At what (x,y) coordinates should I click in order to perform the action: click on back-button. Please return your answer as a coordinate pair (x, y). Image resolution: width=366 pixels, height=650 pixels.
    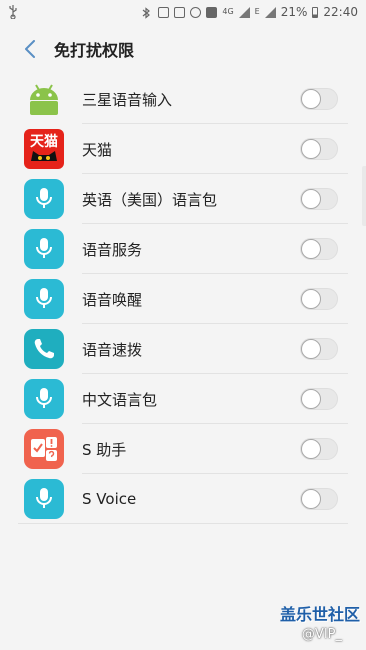
    Looking at the image, I should click on (30, 49).